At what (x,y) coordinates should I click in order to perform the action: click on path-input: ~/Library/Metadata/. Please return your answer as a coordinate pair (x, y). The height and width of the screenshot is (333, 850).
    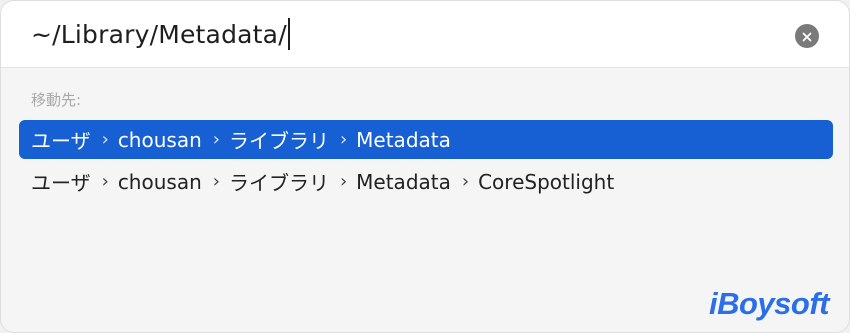
    Looking at the image, I should click on (160, 34).